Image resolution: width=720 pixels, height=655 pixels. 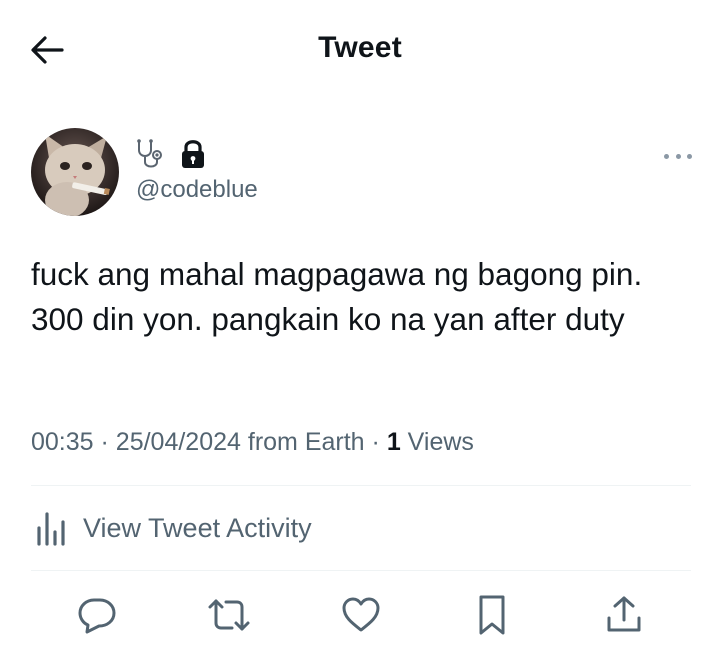 I want to click on share-icon, so click(x=624, y=614).